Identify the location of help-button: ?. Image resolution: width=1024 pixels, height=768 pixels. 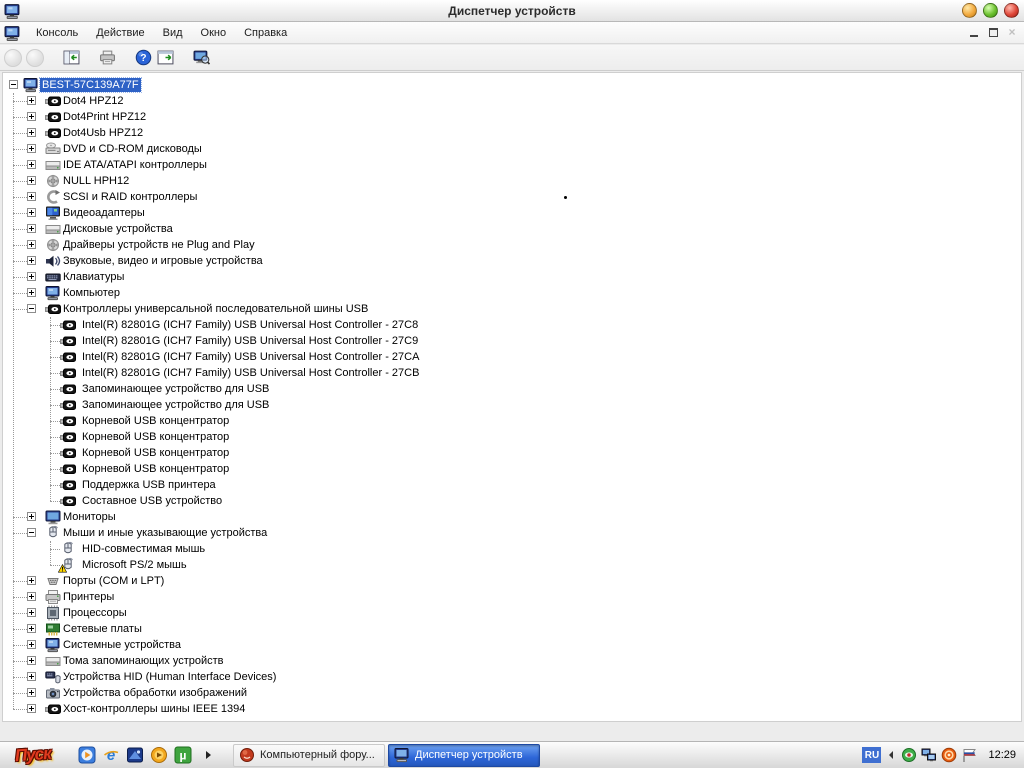
(143, 58).